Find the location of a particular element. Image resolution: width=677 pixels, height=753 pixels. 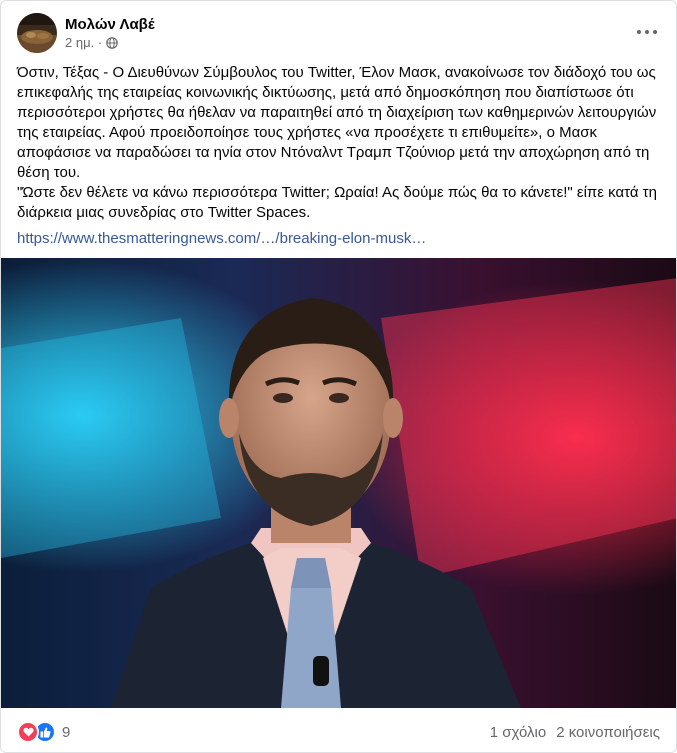

reactions-summary: 9 is located at coordinates (43, 732).